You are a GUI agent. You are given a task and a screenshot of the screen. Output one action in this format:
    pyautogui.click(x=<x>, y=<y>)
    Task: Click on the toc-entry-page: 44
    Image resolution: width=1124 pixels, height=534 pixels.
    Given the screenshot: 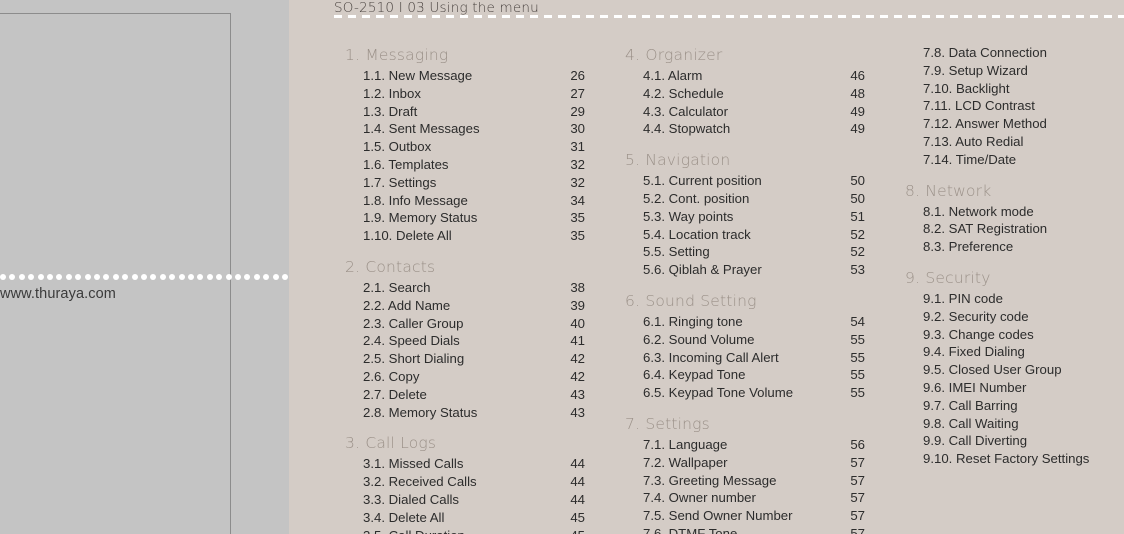 What is the action you would take?
    pyautogui.click(x=577, y=464)
    